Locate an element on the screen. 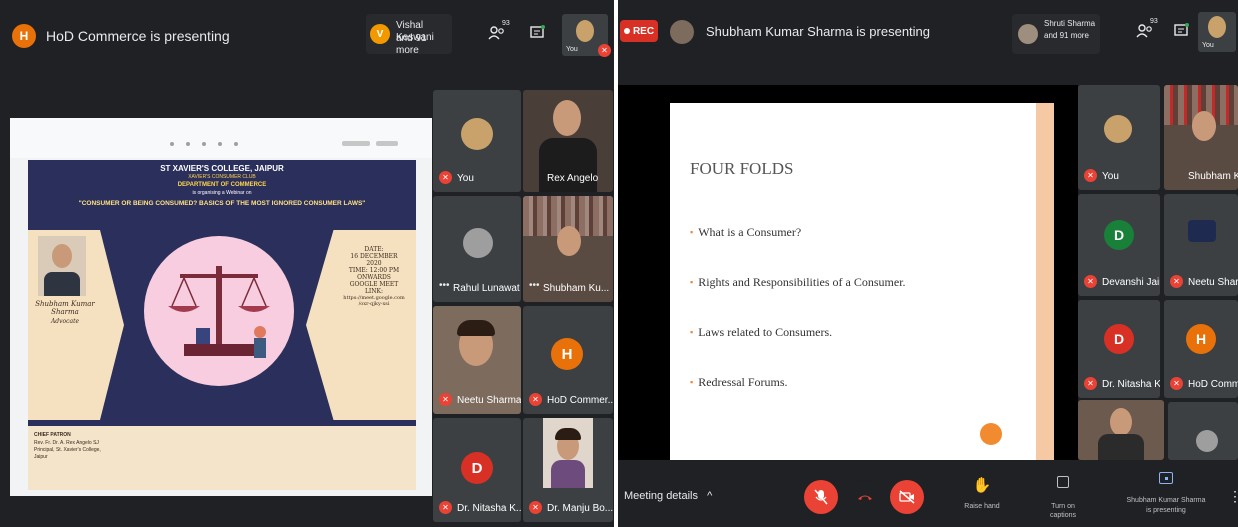 This screenshot has height=527, width=1238. tile-rex-angelo: Rex Angelo is located at coordinates (568, 141).